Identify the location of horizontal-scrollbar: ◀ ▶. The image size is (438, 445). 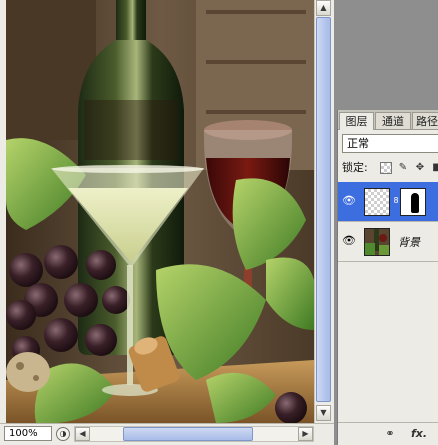
(194, 434).